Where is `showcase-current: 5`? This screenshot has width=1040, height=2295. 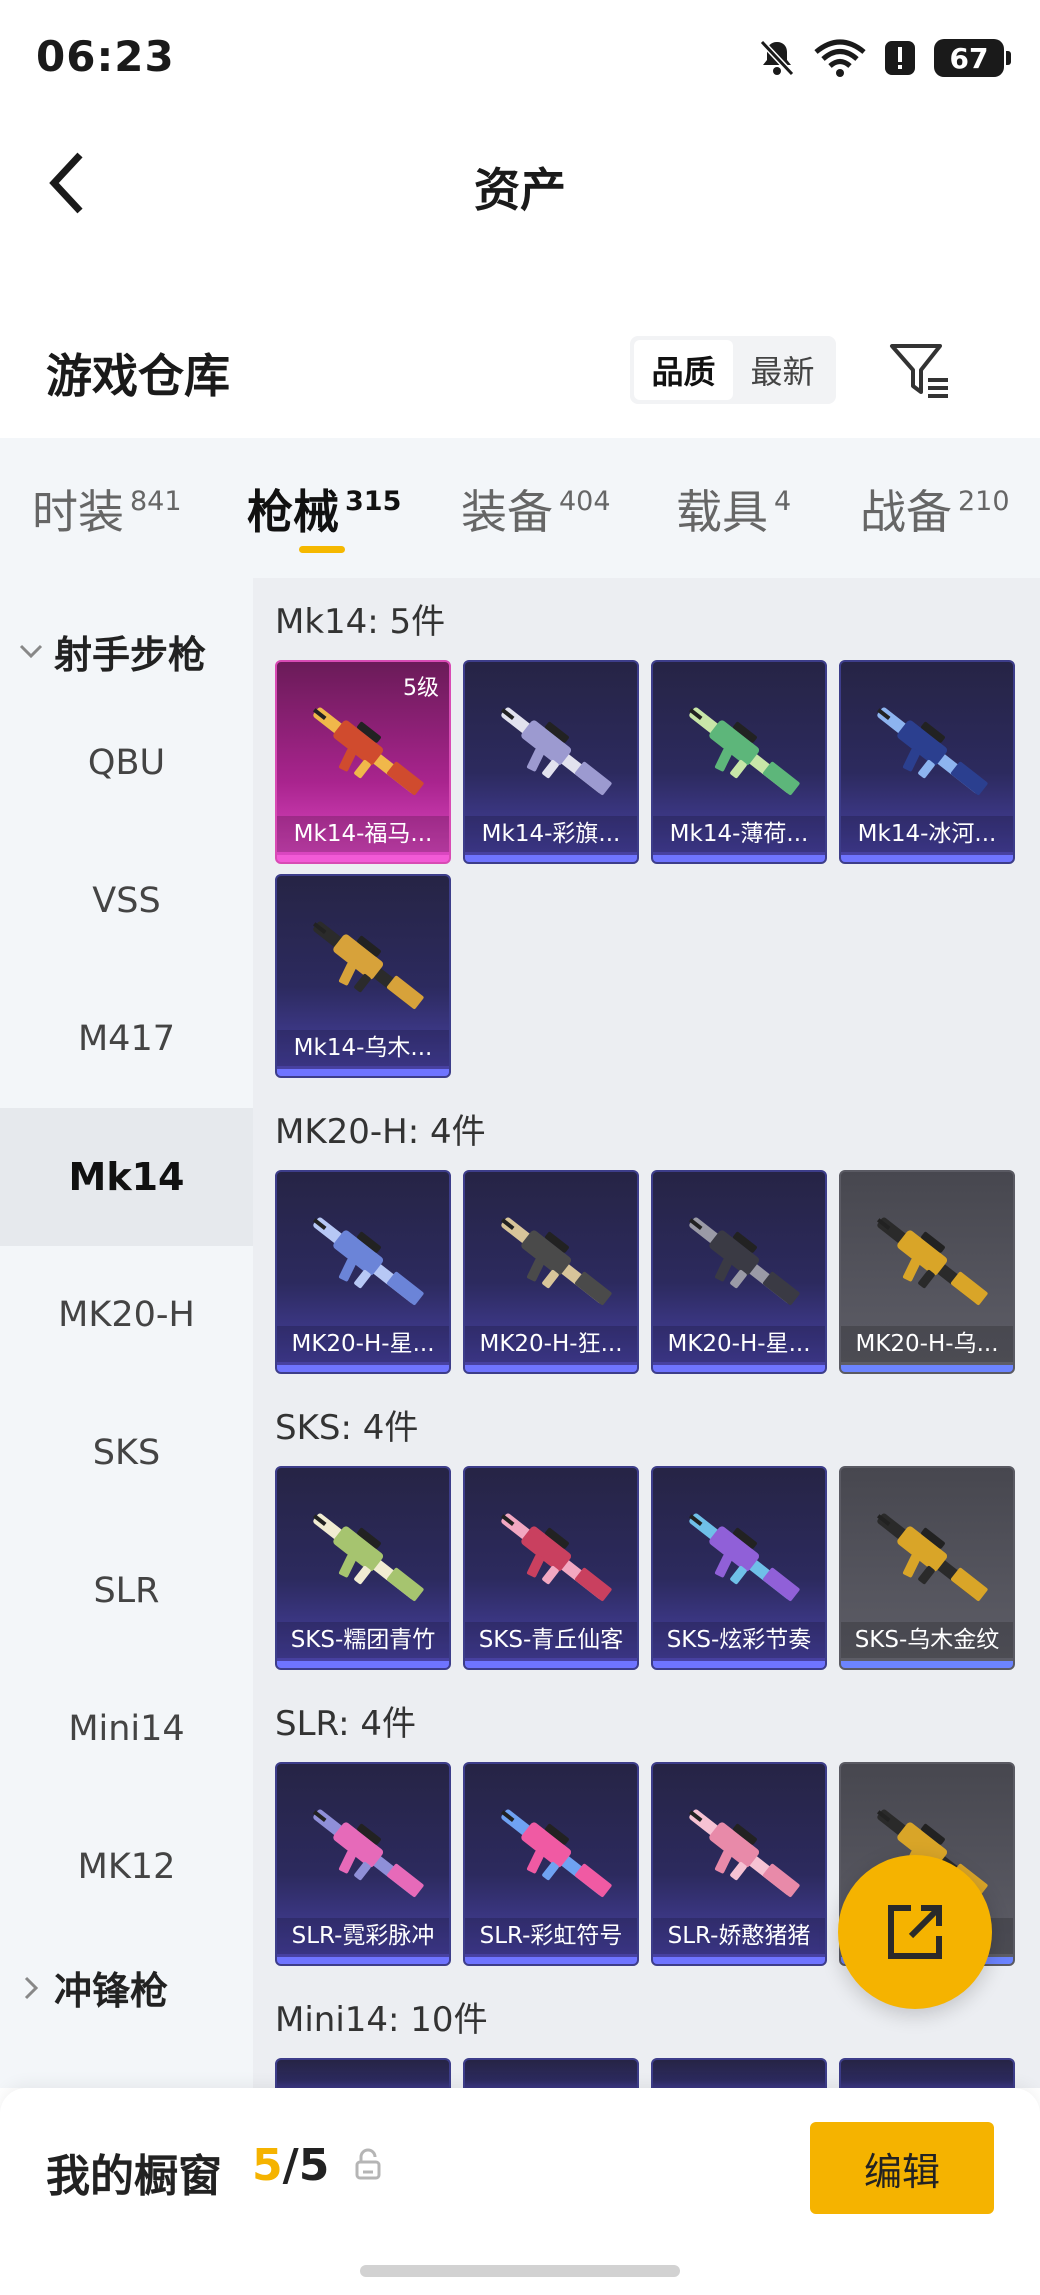
showcase-current: 5 is located at coordinates (267, 2165).